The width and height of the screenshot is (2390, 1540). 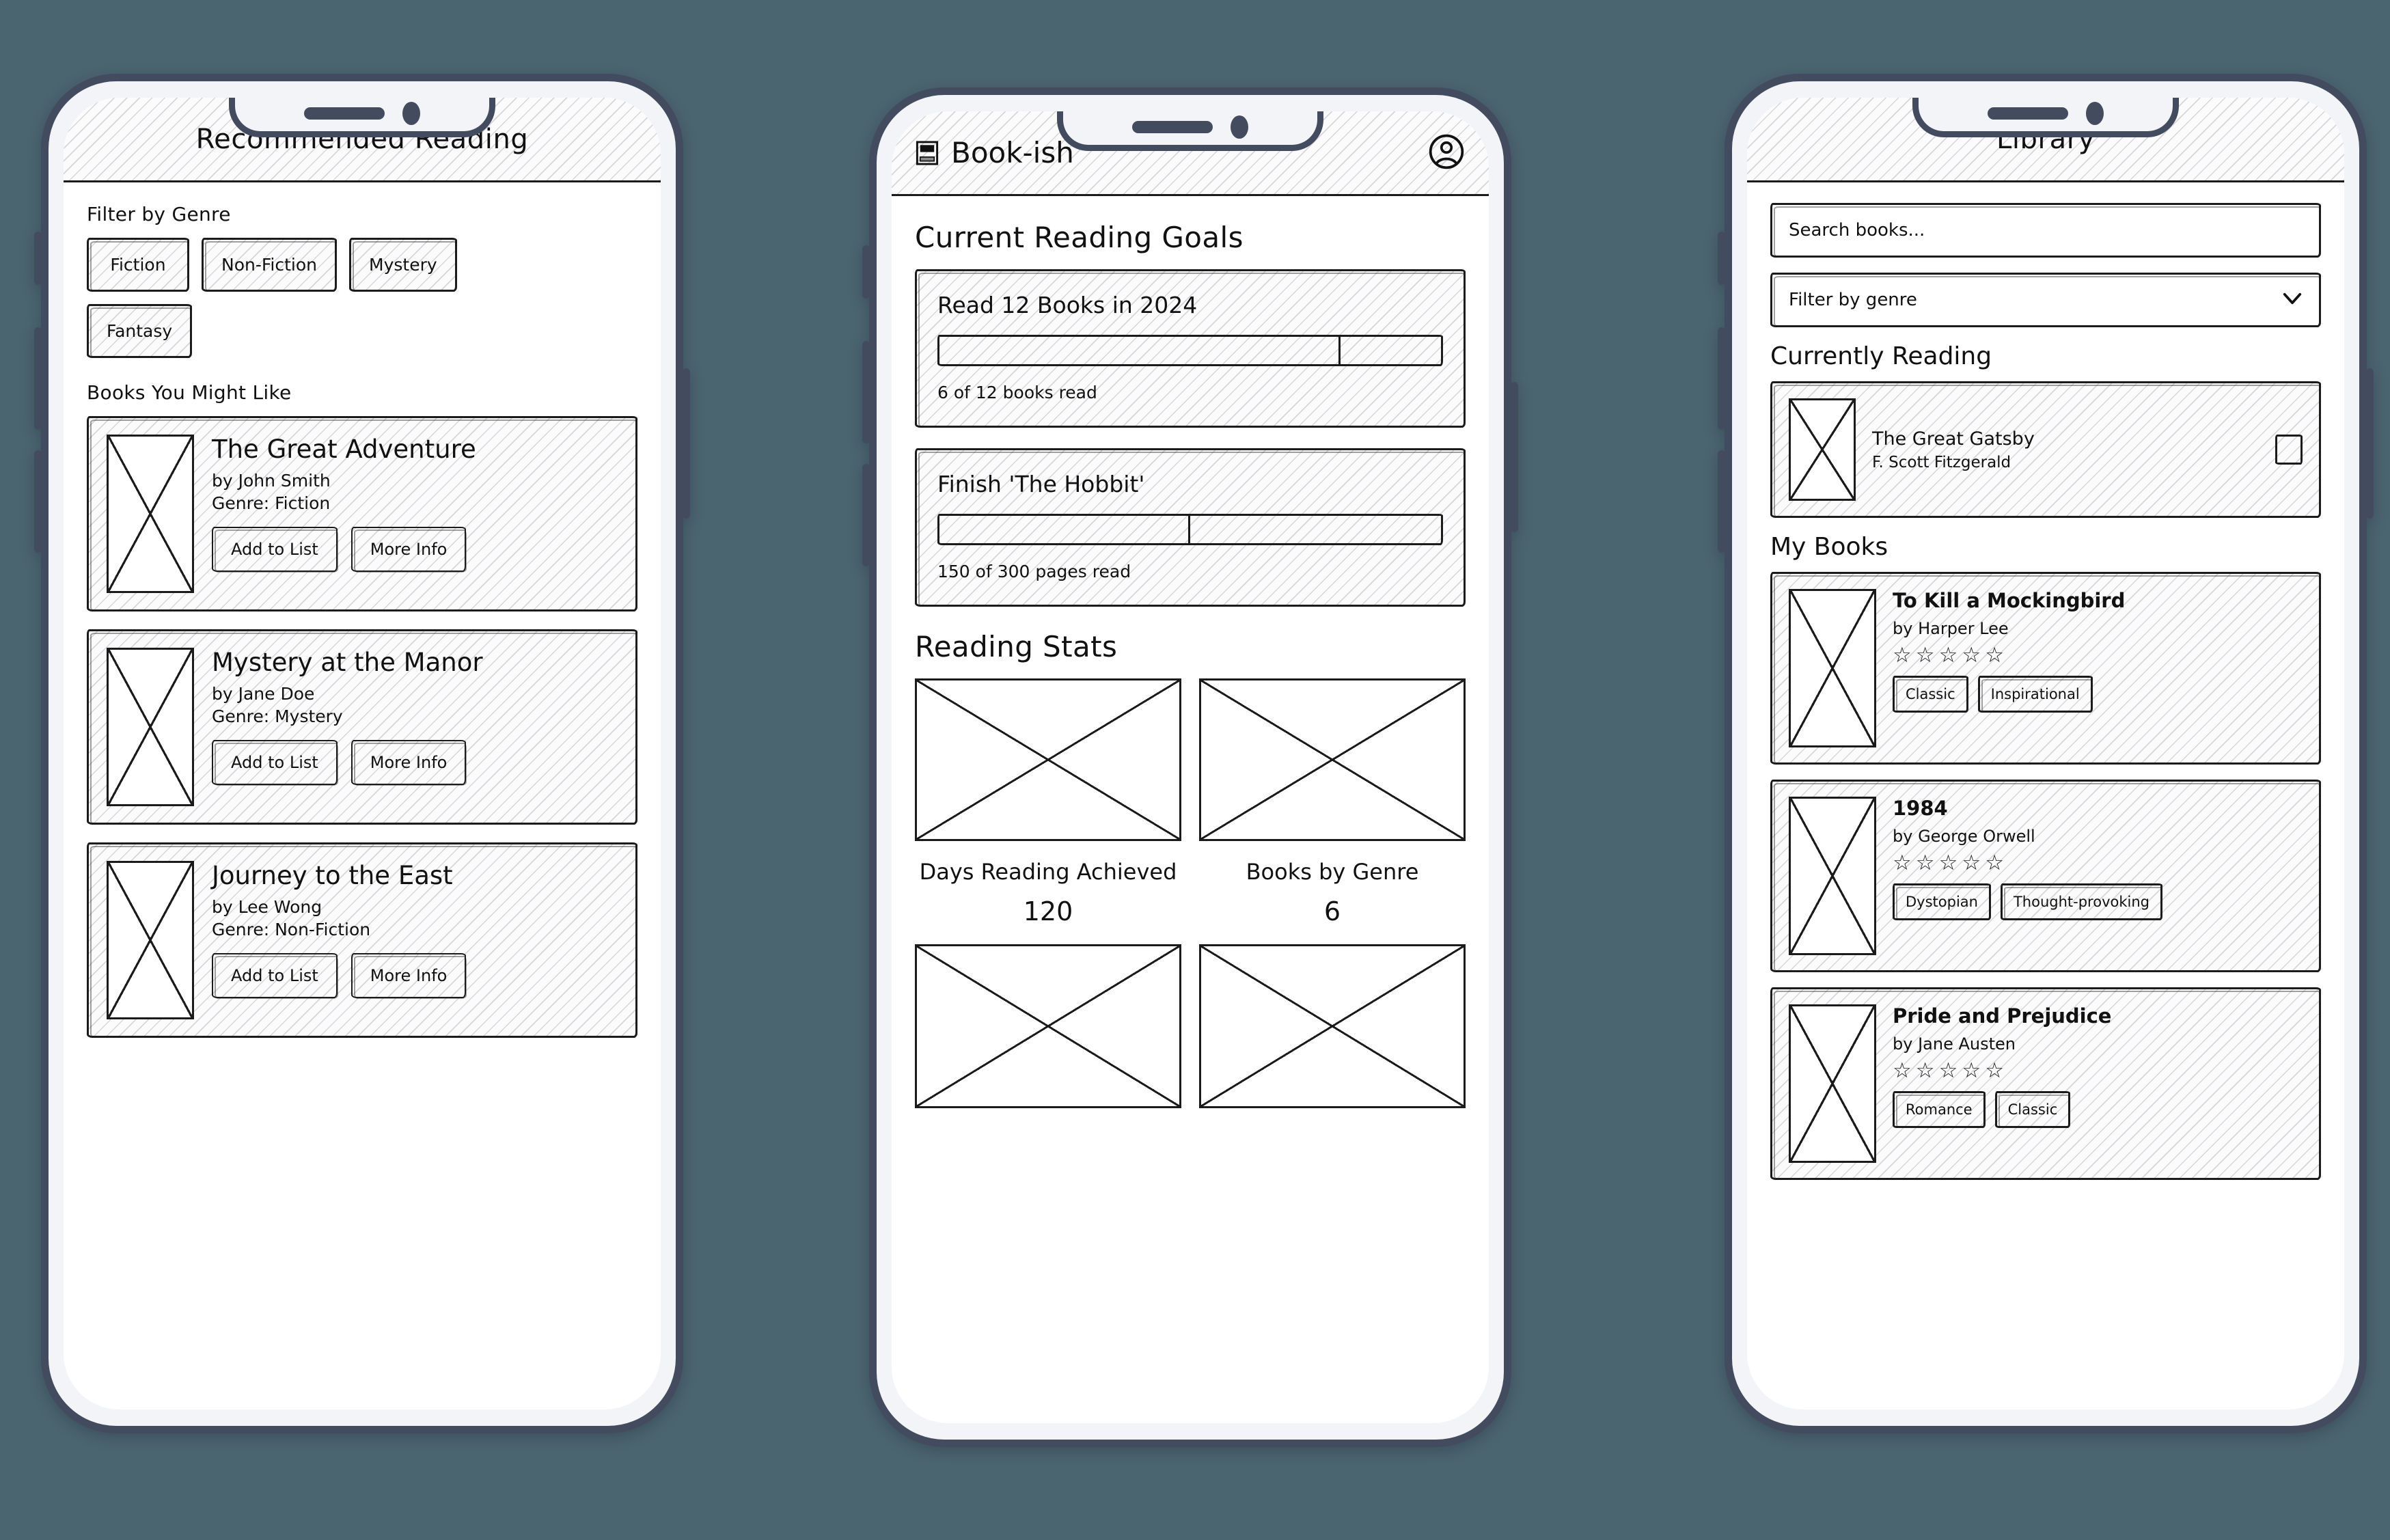 What do you see at coordinates (1067, 305) in the screenshot?
I see `goal-title: Read 12 Books in 2024` at bounding box center [1067, 305].